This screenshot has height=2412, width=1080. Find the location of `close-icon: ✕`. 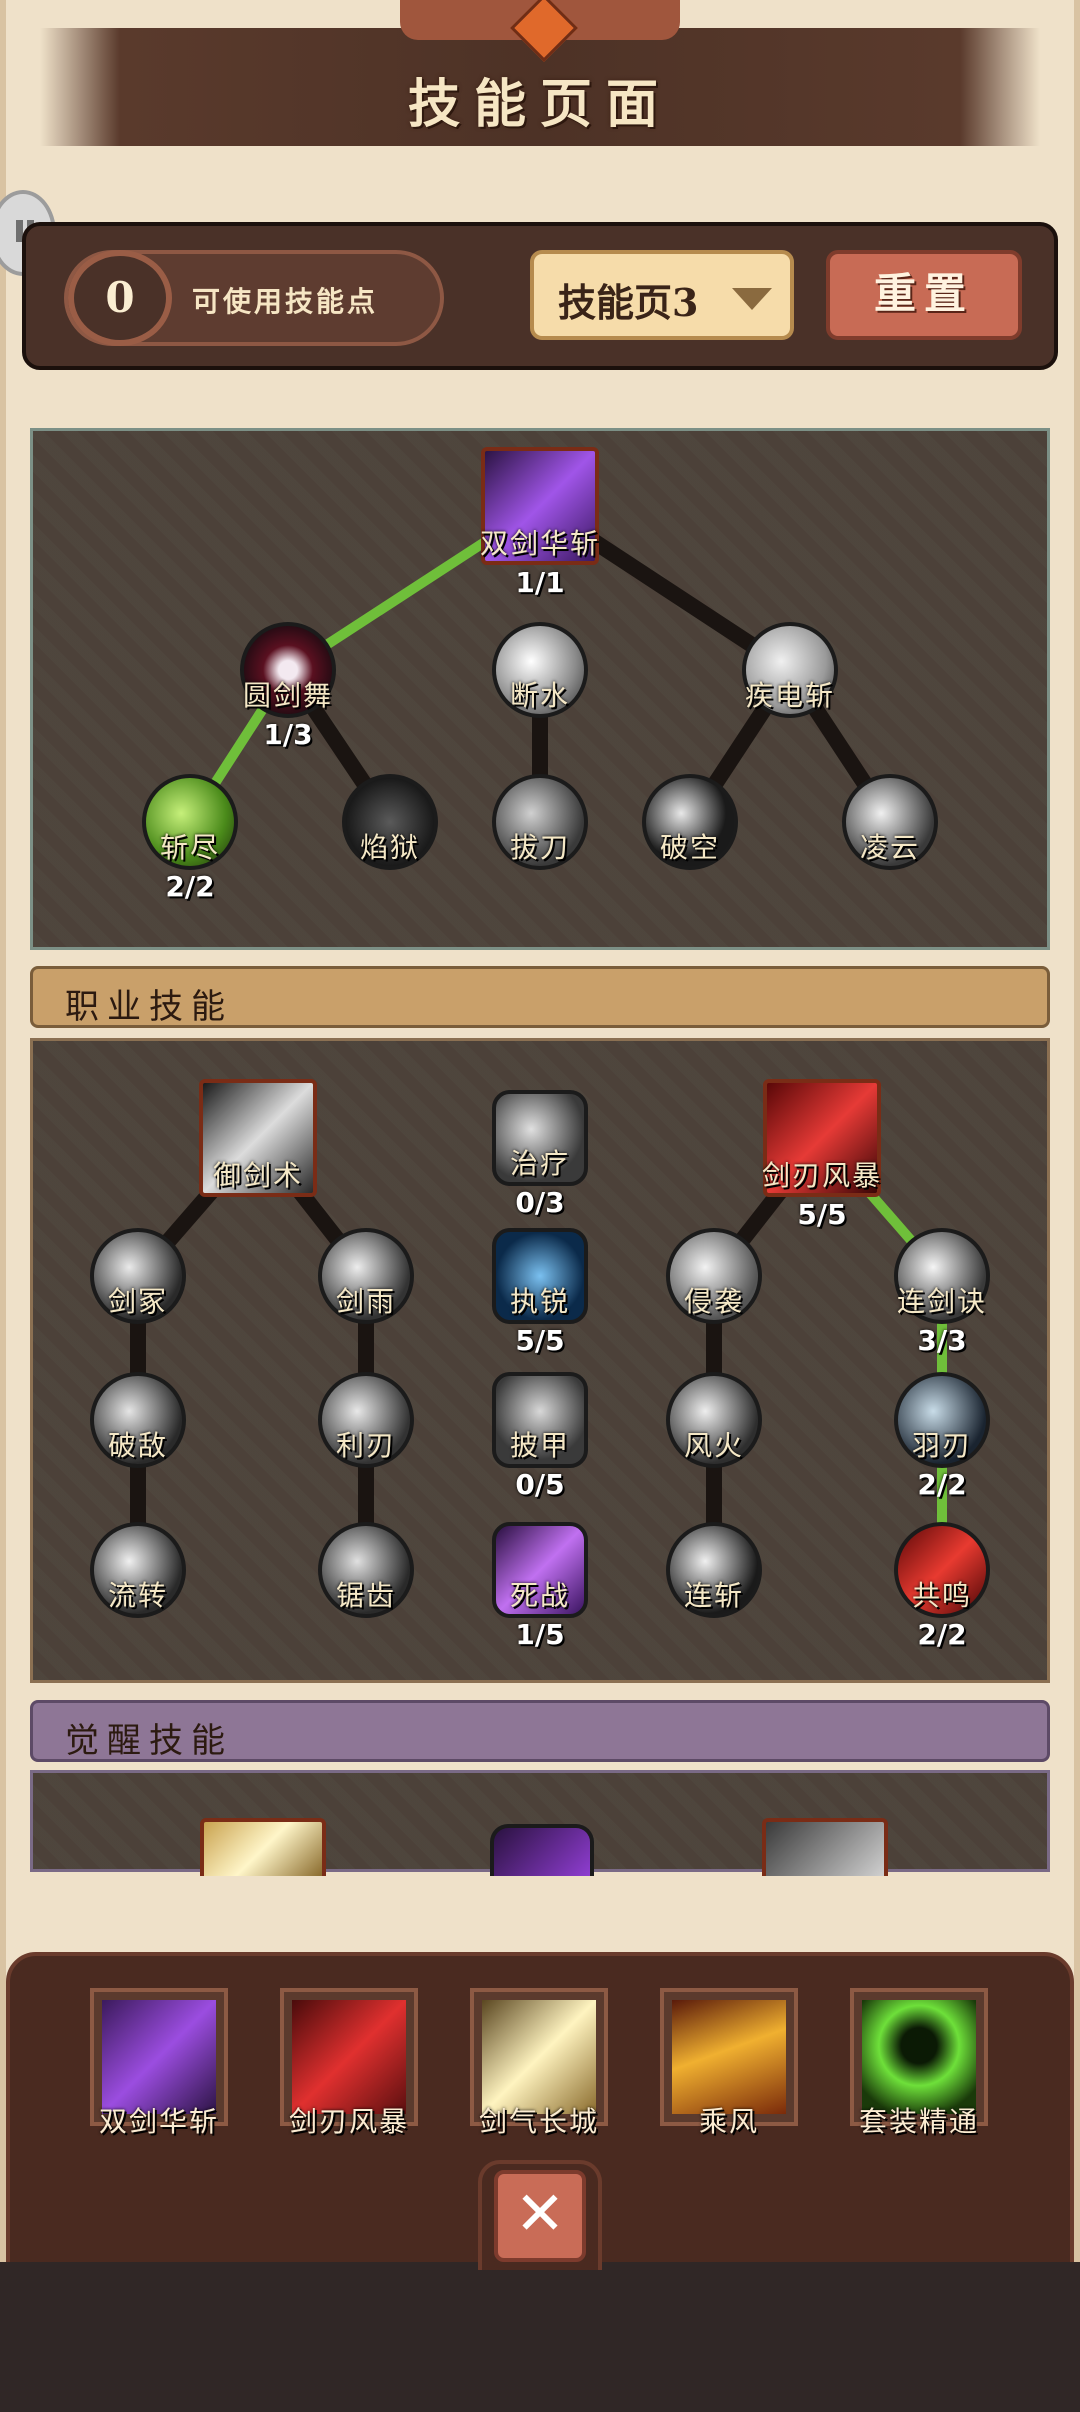

close-icon: ✕ is located at coordinates (540, 2214).